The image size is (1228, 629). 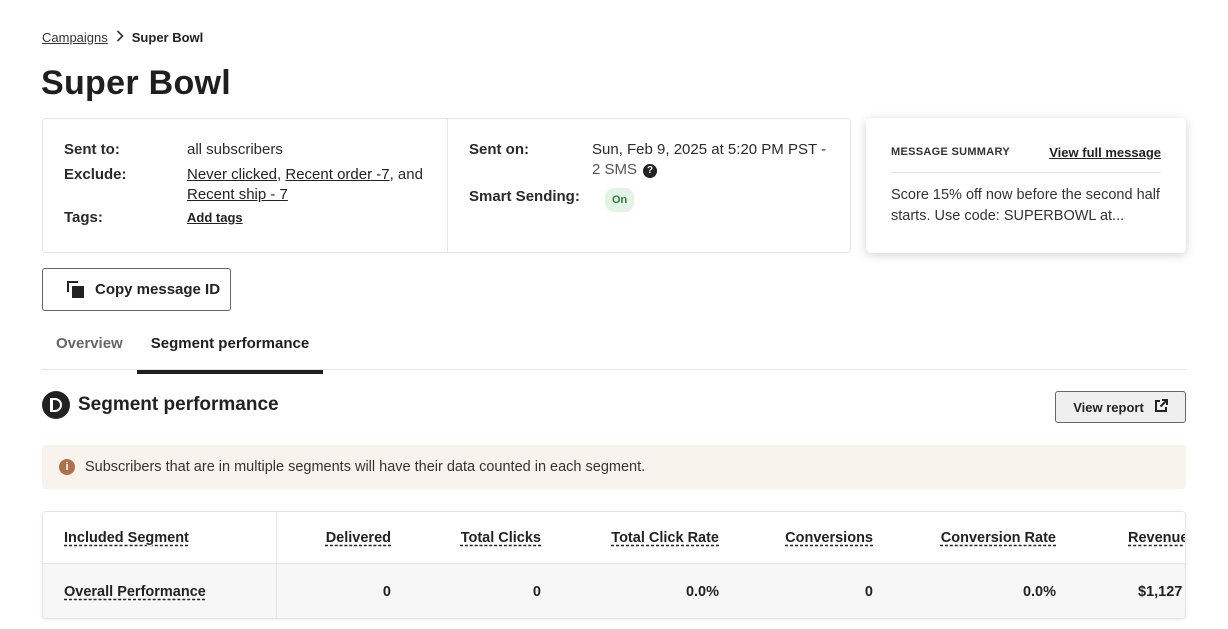 I want to click on smart-sending-row: Smart Sending: On, so click(x=552, y=199).